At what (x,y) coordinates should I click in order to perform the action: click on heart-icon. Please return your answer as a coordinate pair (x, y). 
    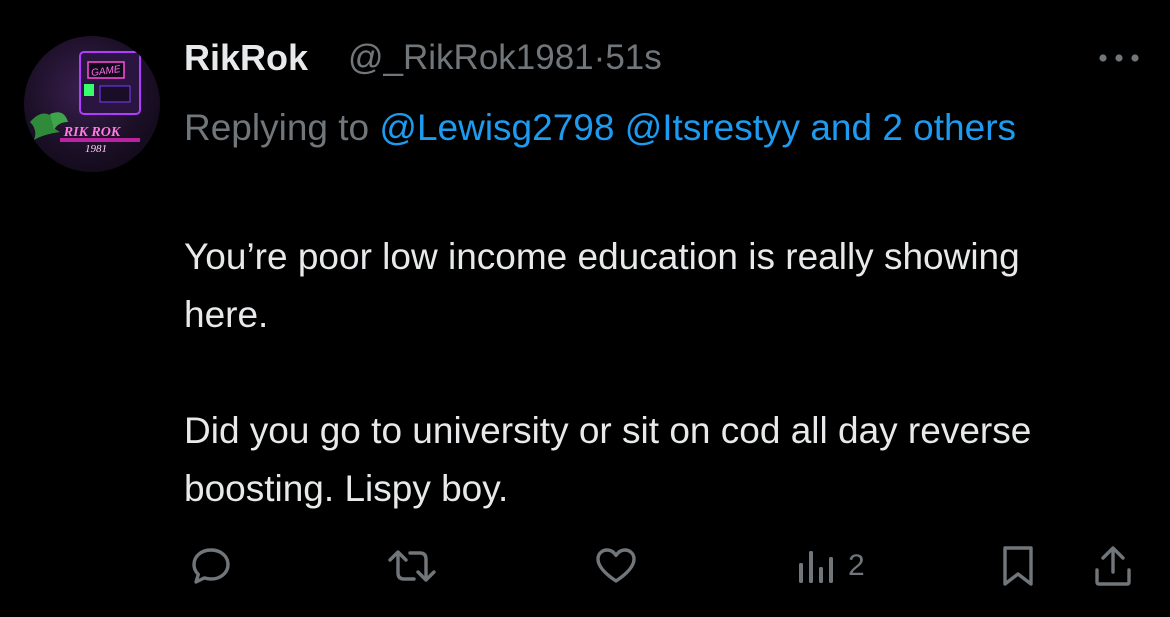
    Looking at the image, I should click on (616, 565).